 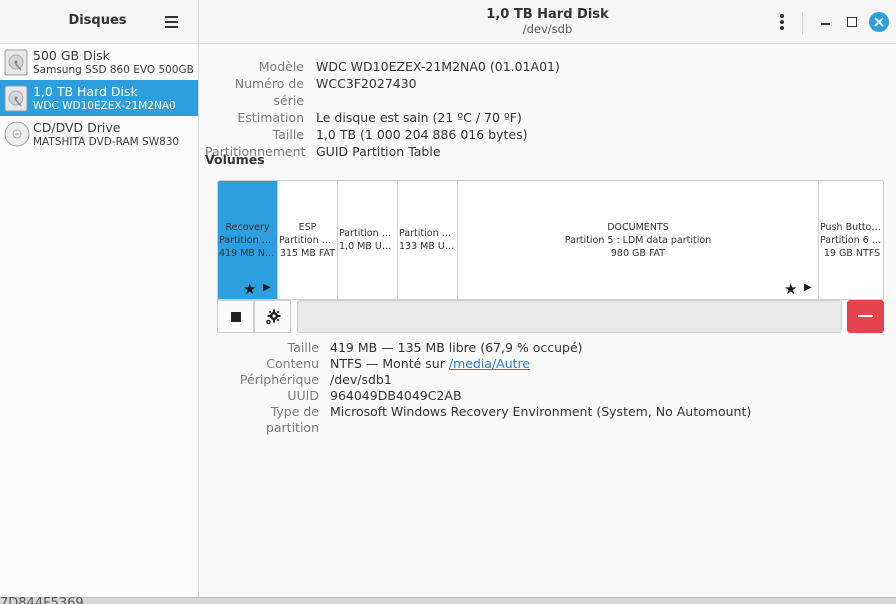 What do you see at coordinates (307, 227) in the screenshot?
I see `partition-name: ESP` at bounding box center [307, 227].